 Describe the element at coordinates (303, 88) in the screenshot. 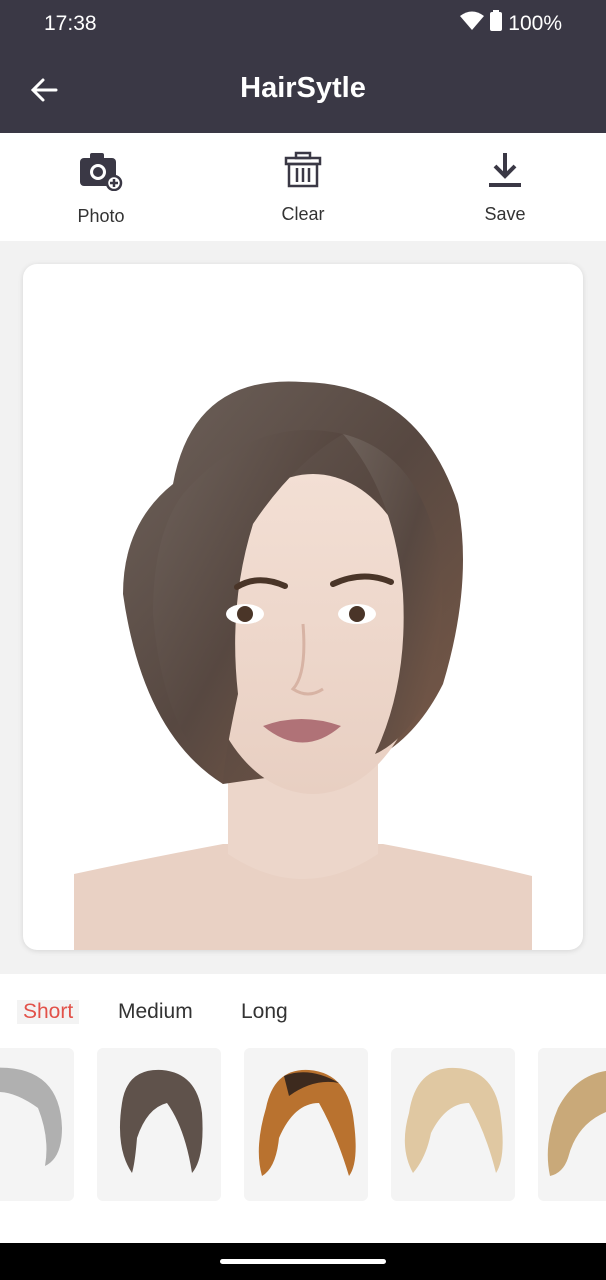

I see `page-title: HairSytle` at that location.